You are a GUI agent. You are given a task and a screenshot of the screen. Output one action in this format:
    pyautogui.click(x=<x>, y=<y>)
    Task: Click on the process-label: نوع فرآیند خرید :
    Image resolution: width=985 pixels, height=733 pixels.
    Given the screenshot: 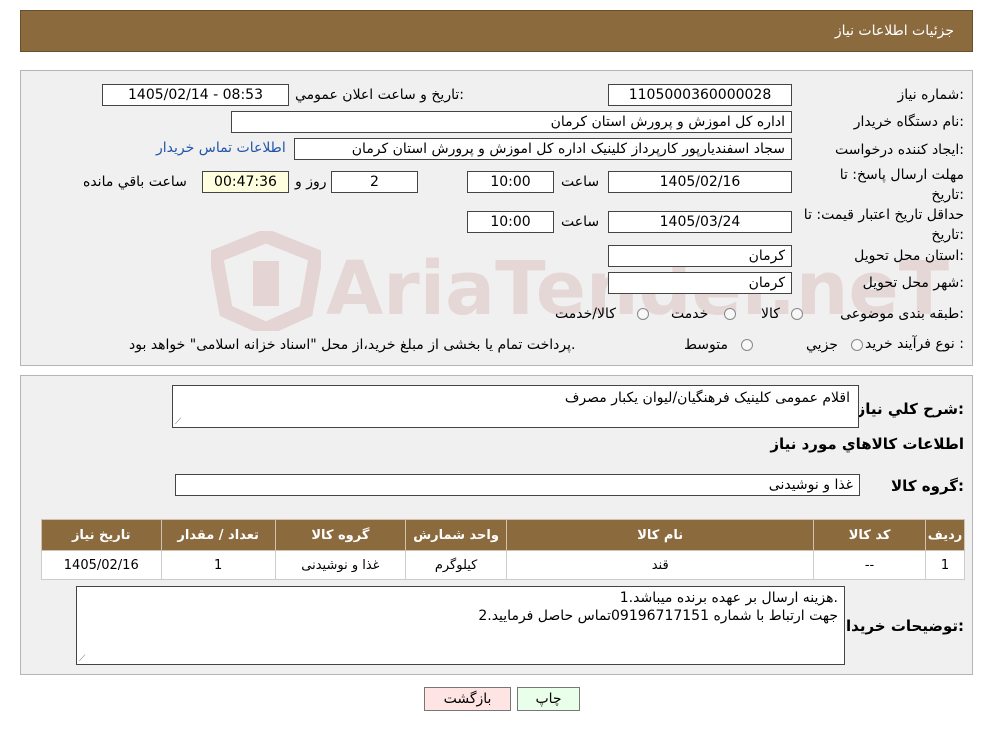 What is the action you would take?
    pyautogui.click(x=914, y=344)
    